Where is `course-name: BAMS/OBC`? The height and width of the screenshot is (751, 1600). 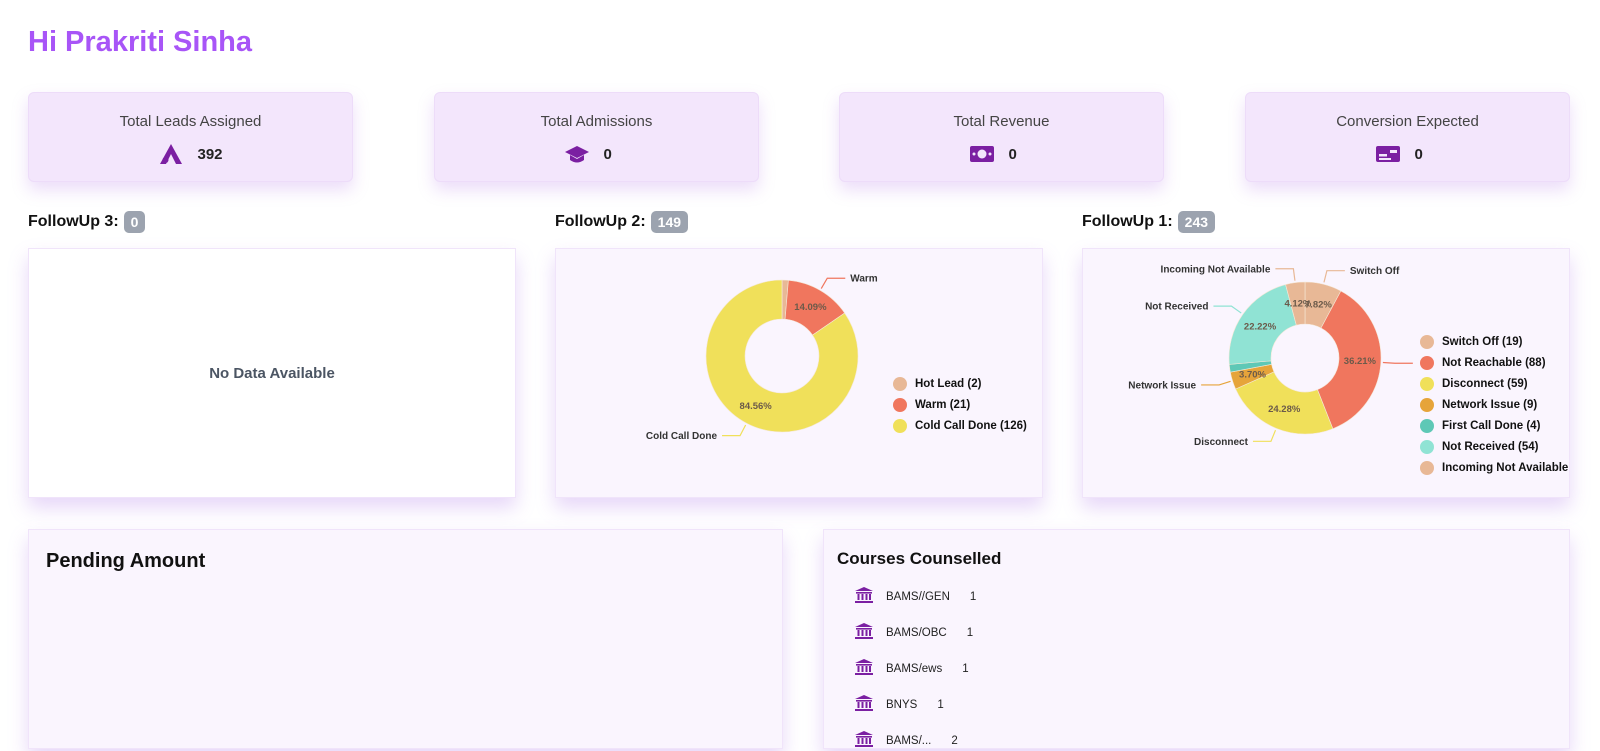
course-name: BAMS/OBC is located at coordinates (916, 632).